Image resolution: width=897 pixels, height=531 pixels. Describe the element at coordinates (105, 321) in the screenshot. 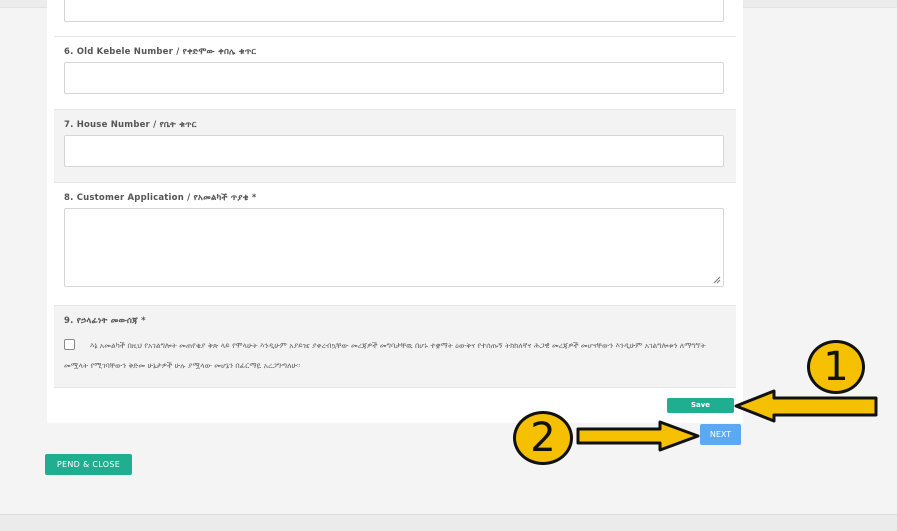

I see `consent-label: 9. የኃላፊነት መውሰጃ *` at that location.